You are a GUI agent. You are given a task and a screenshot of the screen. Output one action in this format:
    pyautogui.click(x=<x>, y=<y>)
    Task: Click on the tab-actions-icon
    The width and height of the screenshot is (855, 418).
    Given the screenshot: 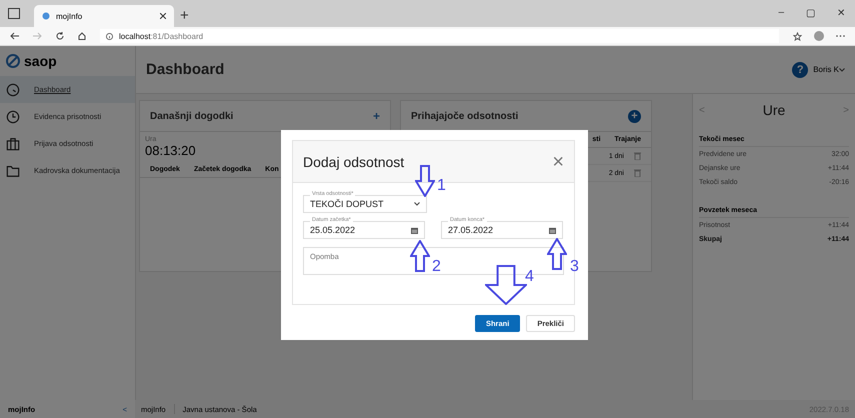 What is the action you would take?
    pyautogui.click(x=14, y=13)
    